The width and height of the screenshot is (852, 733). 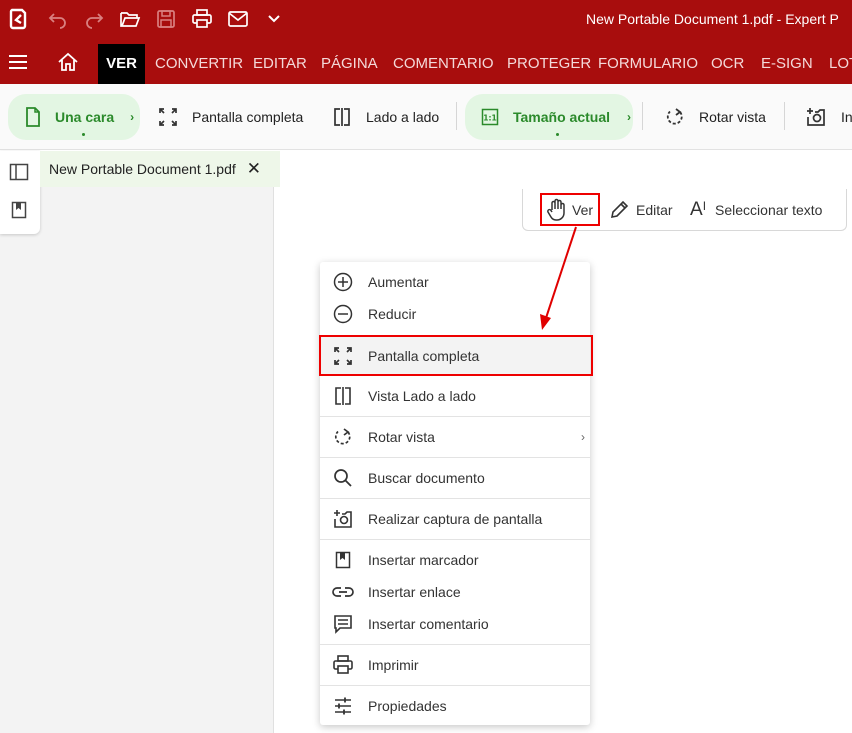 I want to click on menu-item-imprimir: Imprimir, so click(x=455, y=665).